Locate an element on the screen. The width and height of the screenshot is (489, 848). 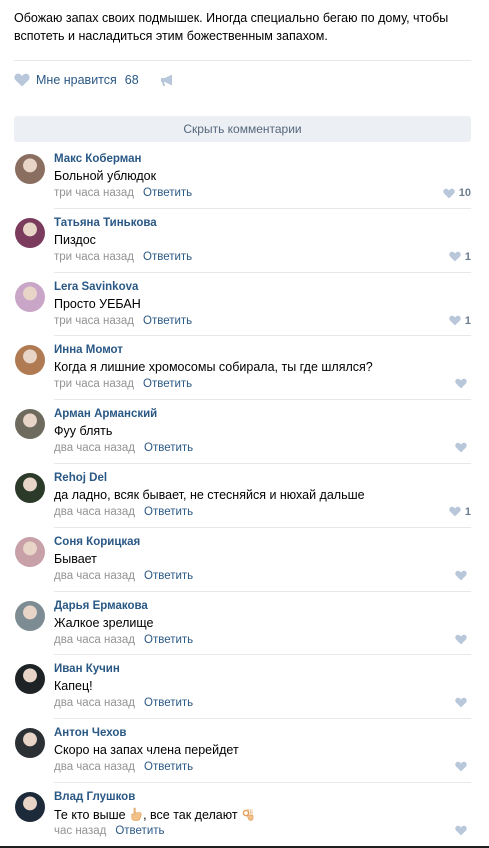
comment-author: Иван Кучин is located at coordinates (87, 669).